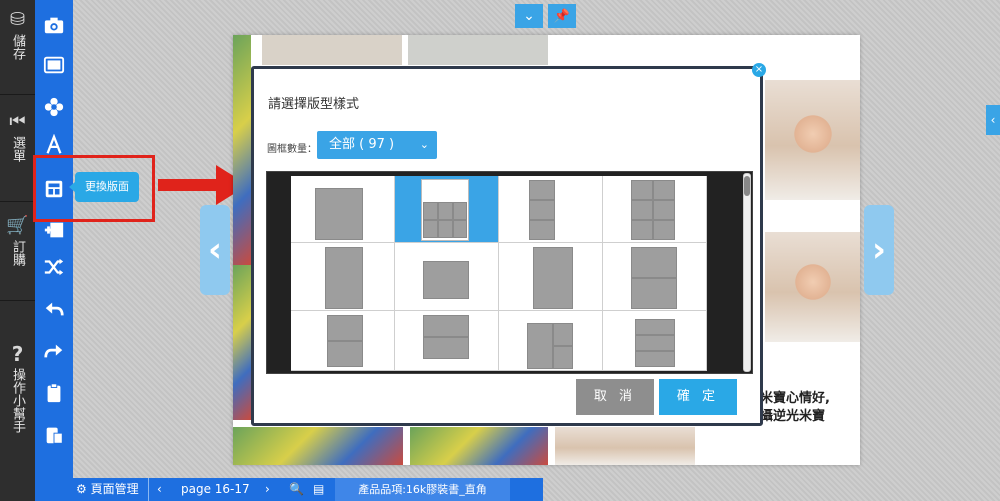  I want to click on background-tool, so click(54, 65).